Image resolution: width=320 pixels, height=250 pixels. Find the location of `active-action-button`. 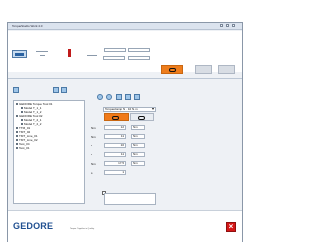

active-action-button is located at coordinates (116, 117).